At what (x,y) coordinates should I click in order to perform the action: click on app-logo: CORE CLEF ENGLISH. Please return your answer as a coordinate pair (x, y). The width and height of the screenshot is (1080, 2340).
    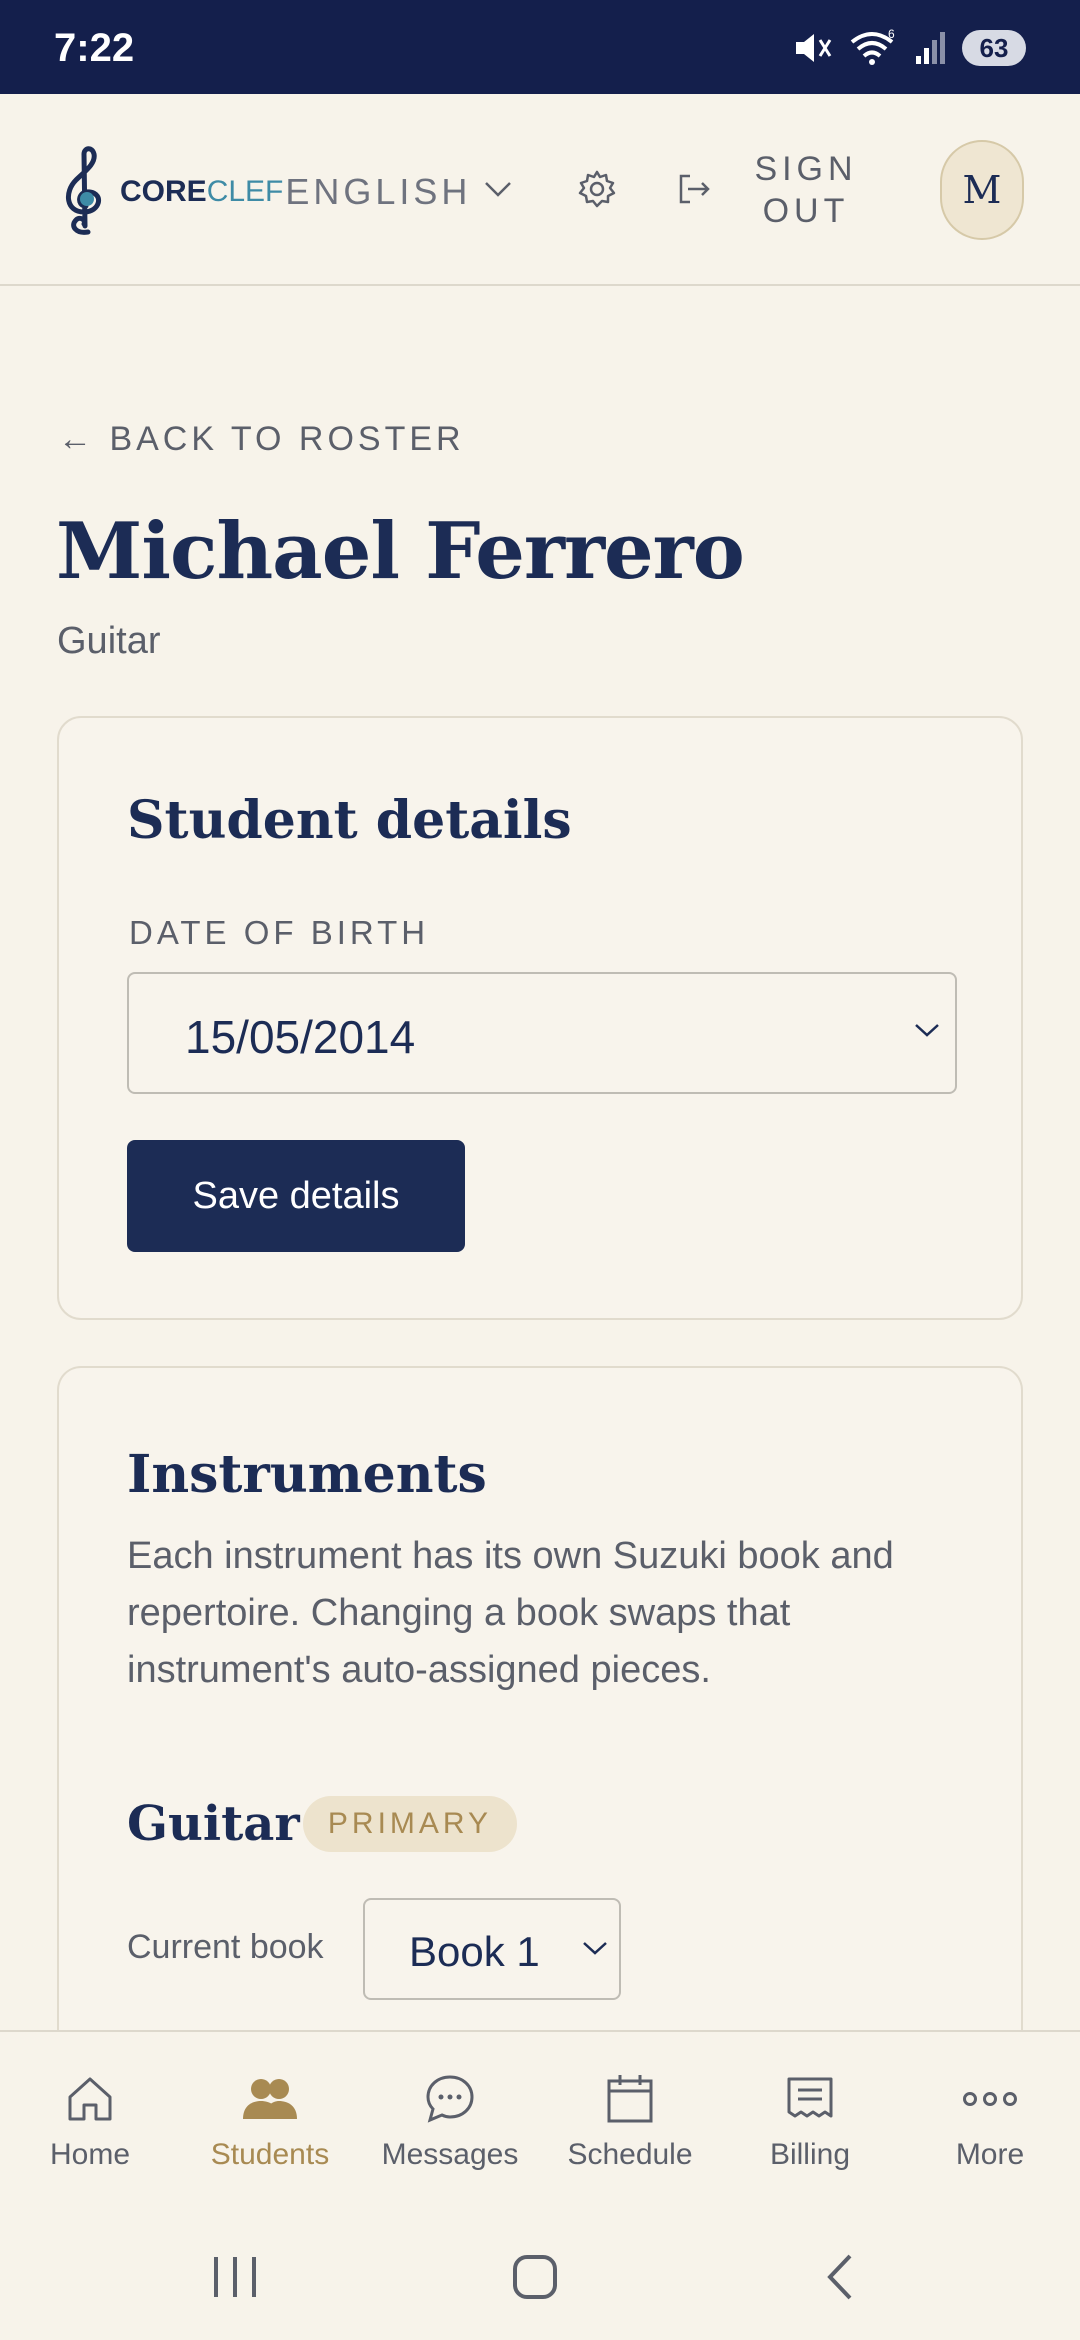
    Looking at the image, I should click on (262, 192).